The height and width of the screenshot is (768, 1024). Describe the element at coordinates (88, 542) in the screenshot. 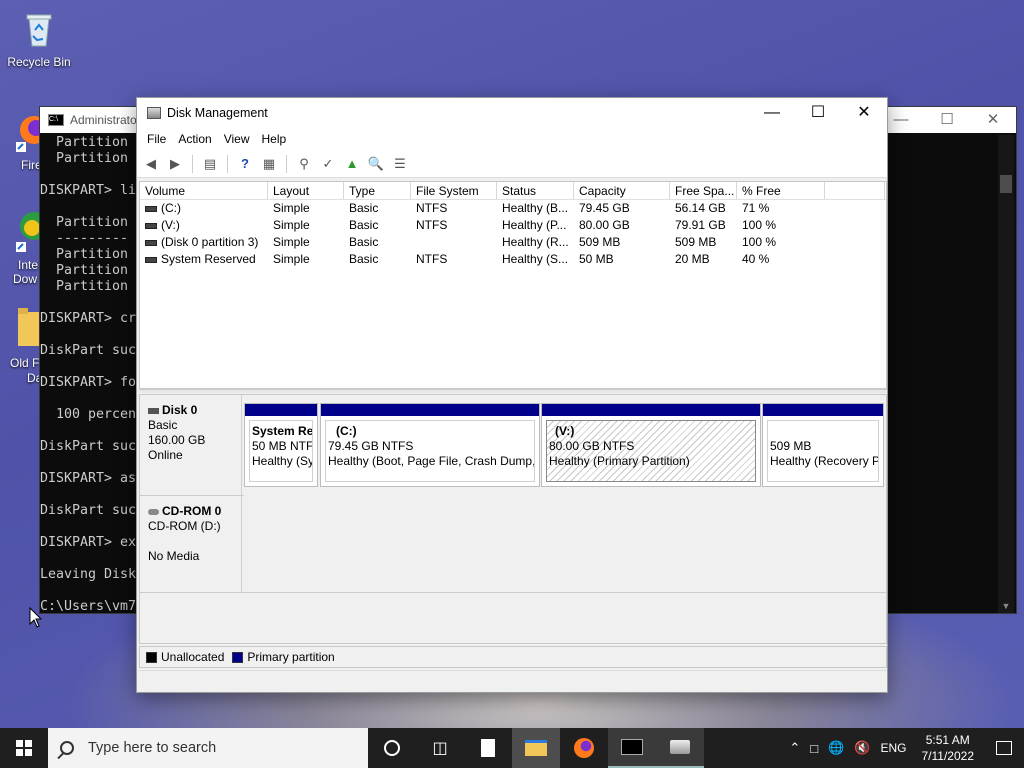

I see `cmd-line: DISKPART> ex` at that location.